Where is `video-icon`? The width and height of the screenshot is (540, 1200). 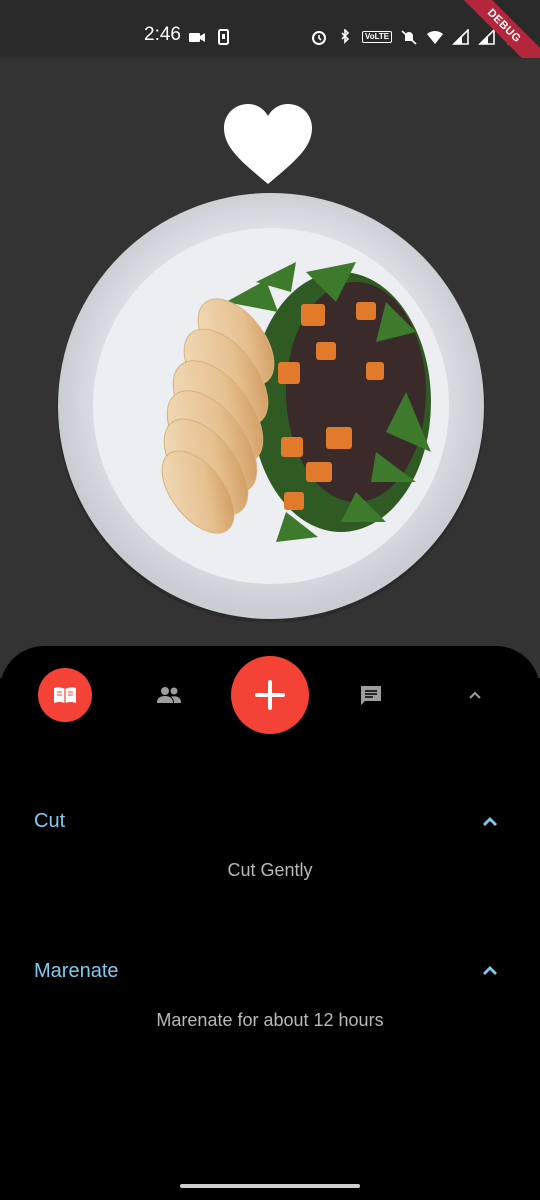
video-icon is located at coordinates (197, 37).